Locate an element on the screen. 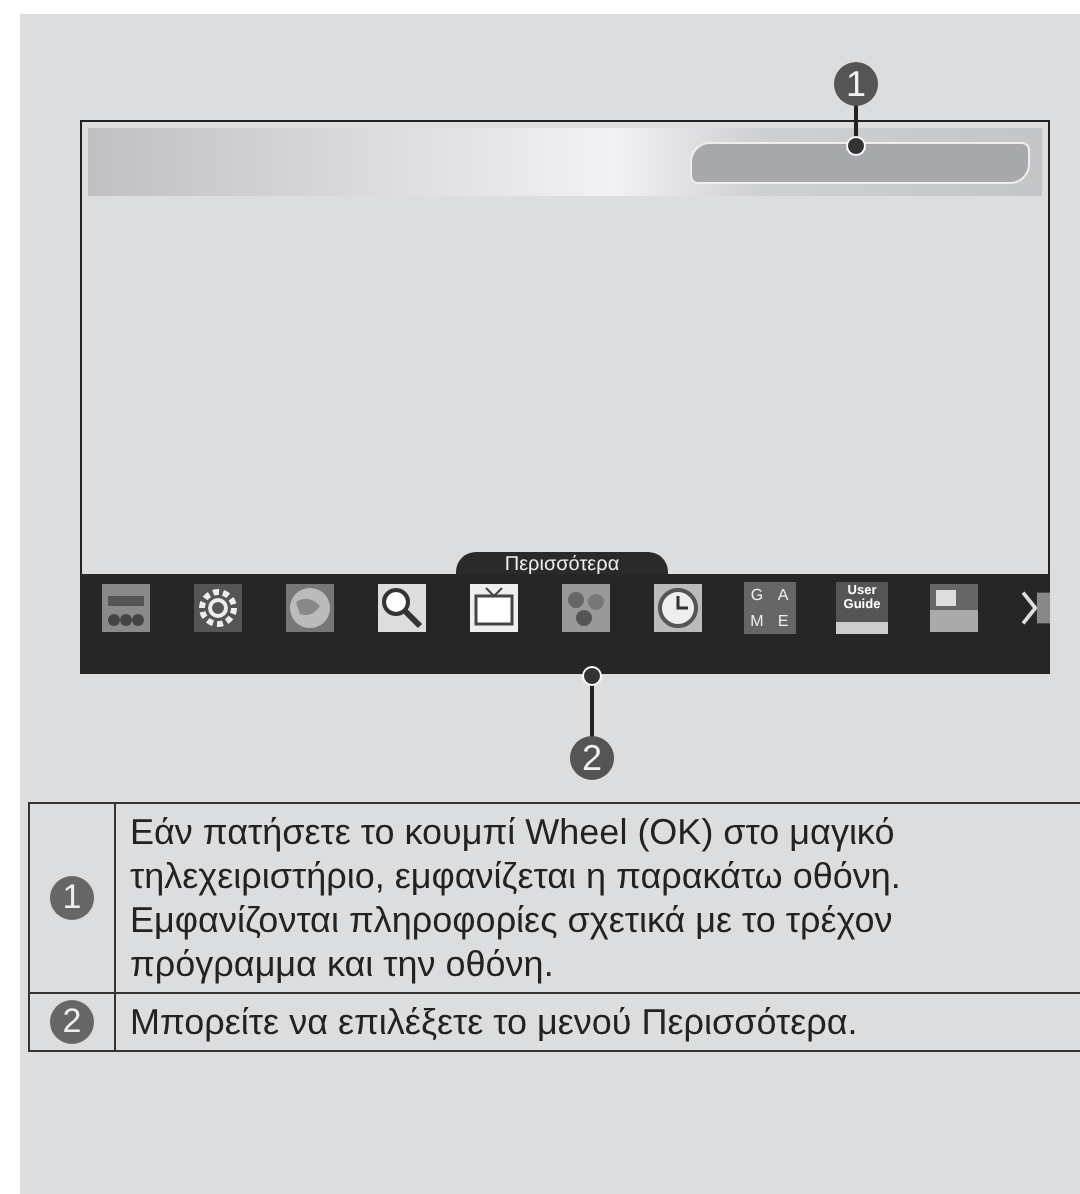 This screenshot has height=1194, width=1080. picture-icon is located at coordinates (954, 608).